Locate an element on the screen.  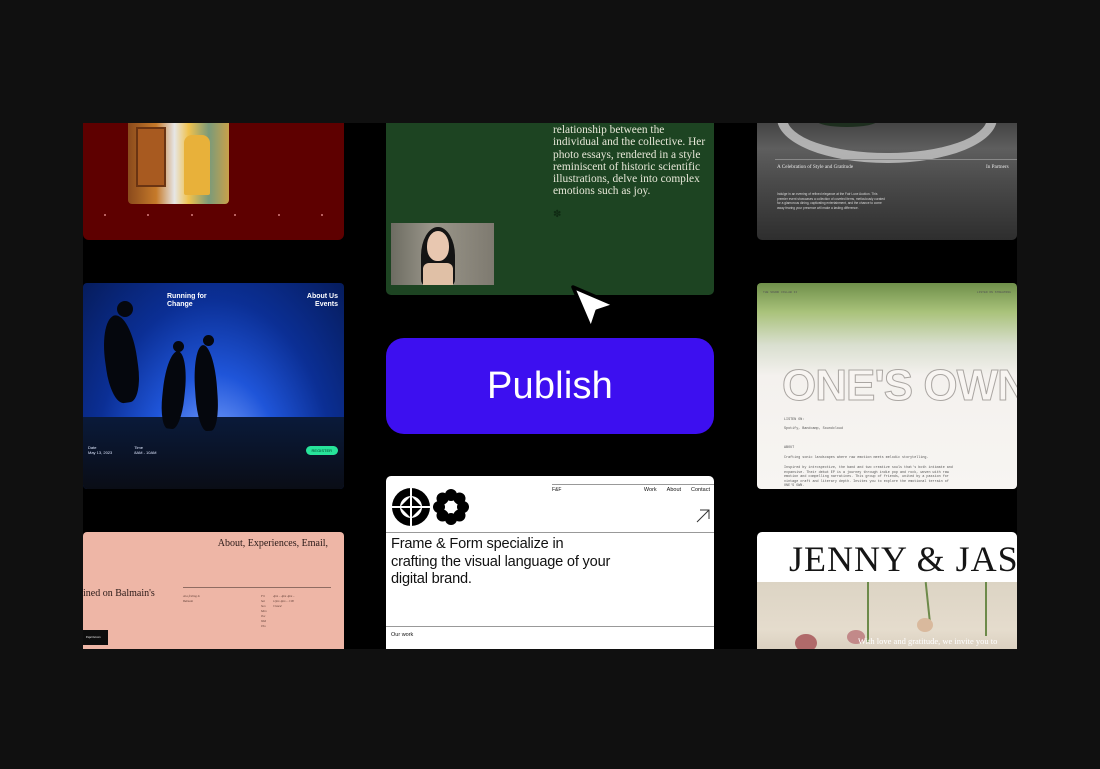
portrait-face is located at coordinates (438, 246).